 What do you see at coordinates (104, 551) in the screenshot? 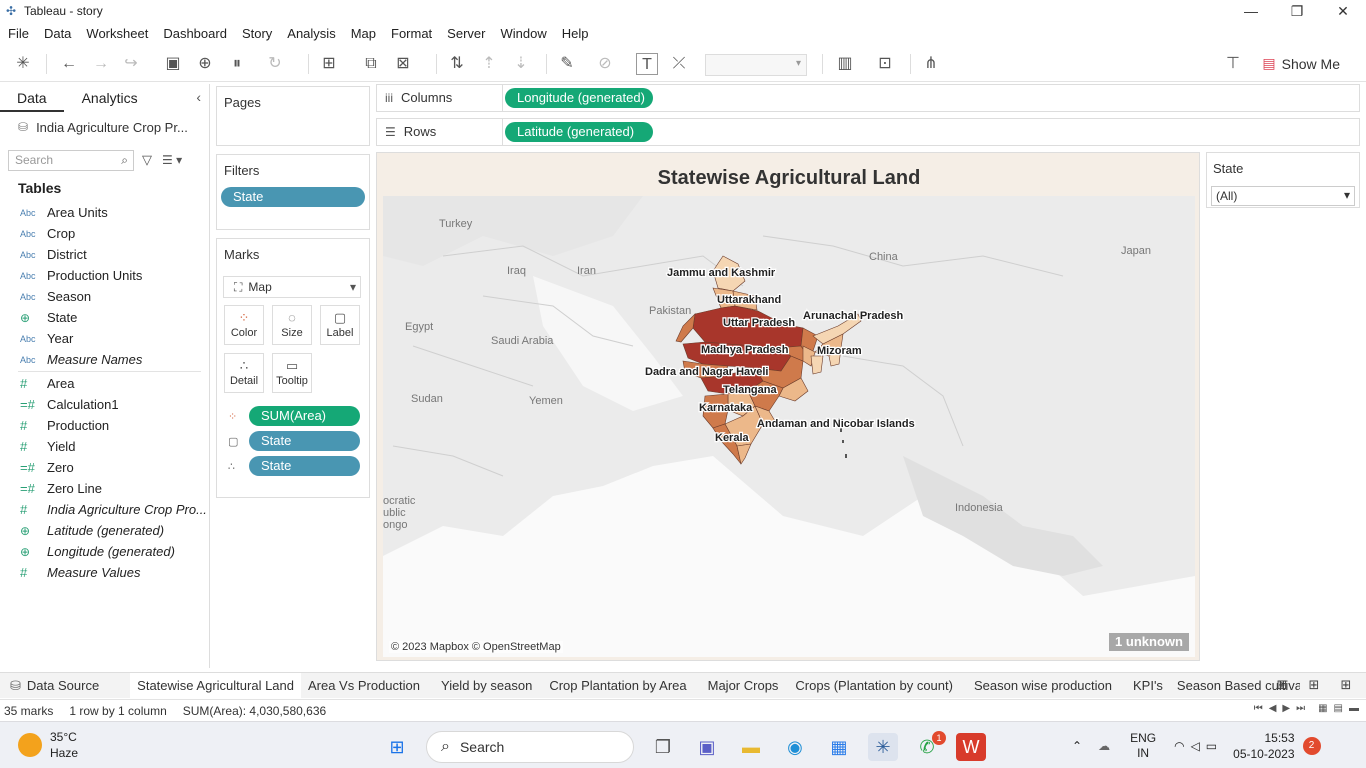
I see `field-longitude-generated: ⊕ Longitude (generated)` at bounding box center [104, 551].